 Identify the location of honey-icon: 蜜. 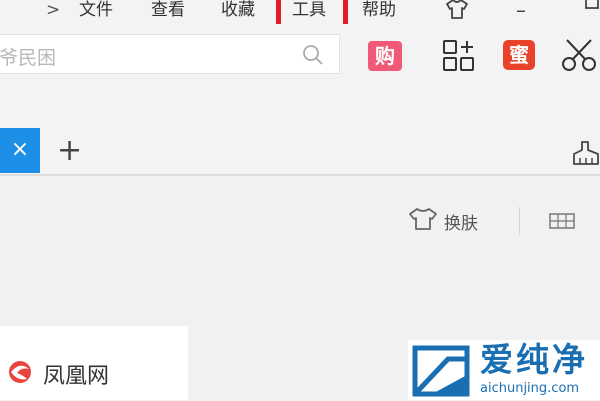
(519, 55).